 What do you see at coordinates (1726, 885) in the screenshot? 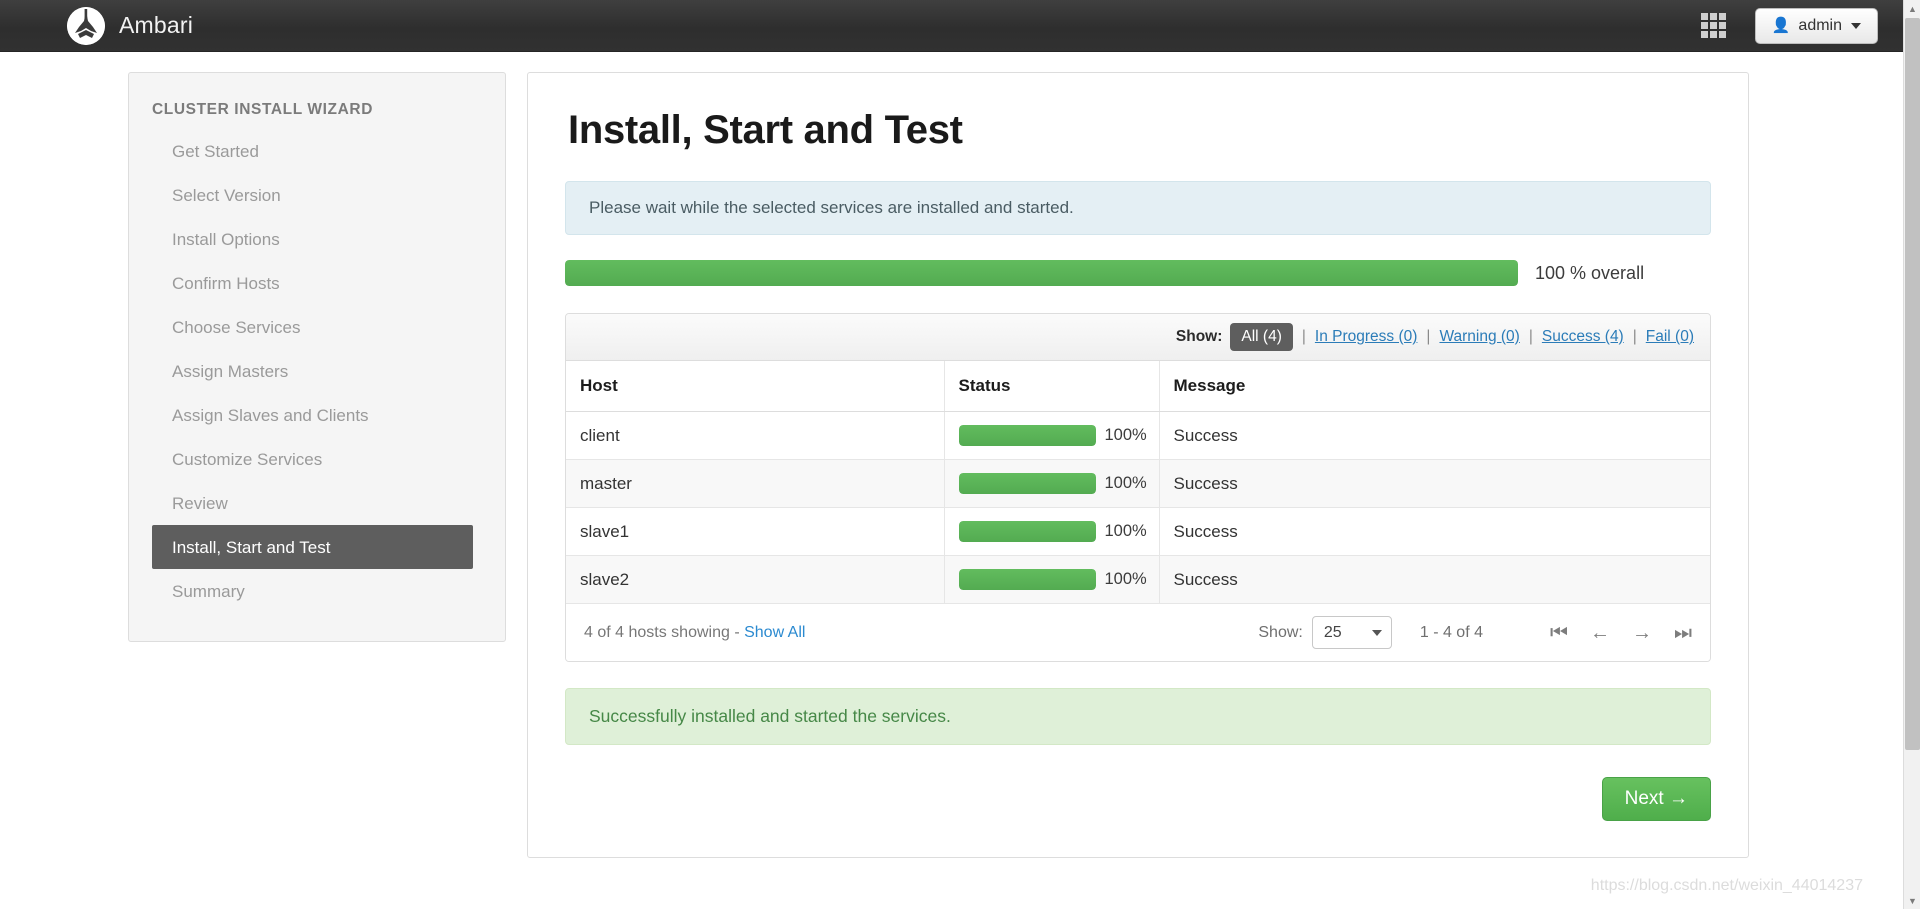
I see `watermark-text: https://blog.csdn.net/weixin_44014237` at bounding box center [1726, 885].